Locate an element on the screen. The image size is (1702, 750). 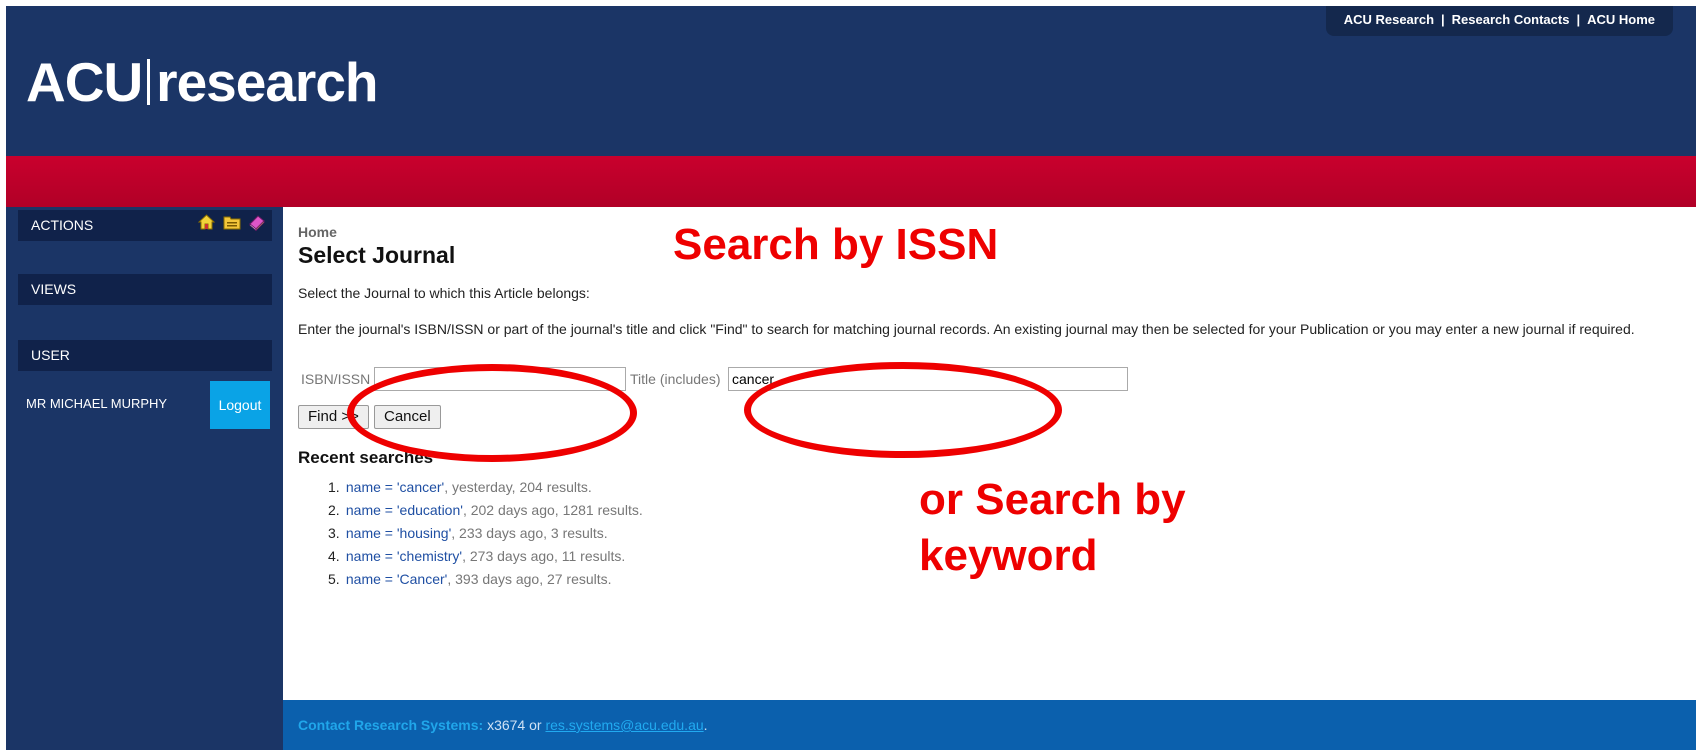
sidebar-section-user: USER is located at coordinates (145, 355).